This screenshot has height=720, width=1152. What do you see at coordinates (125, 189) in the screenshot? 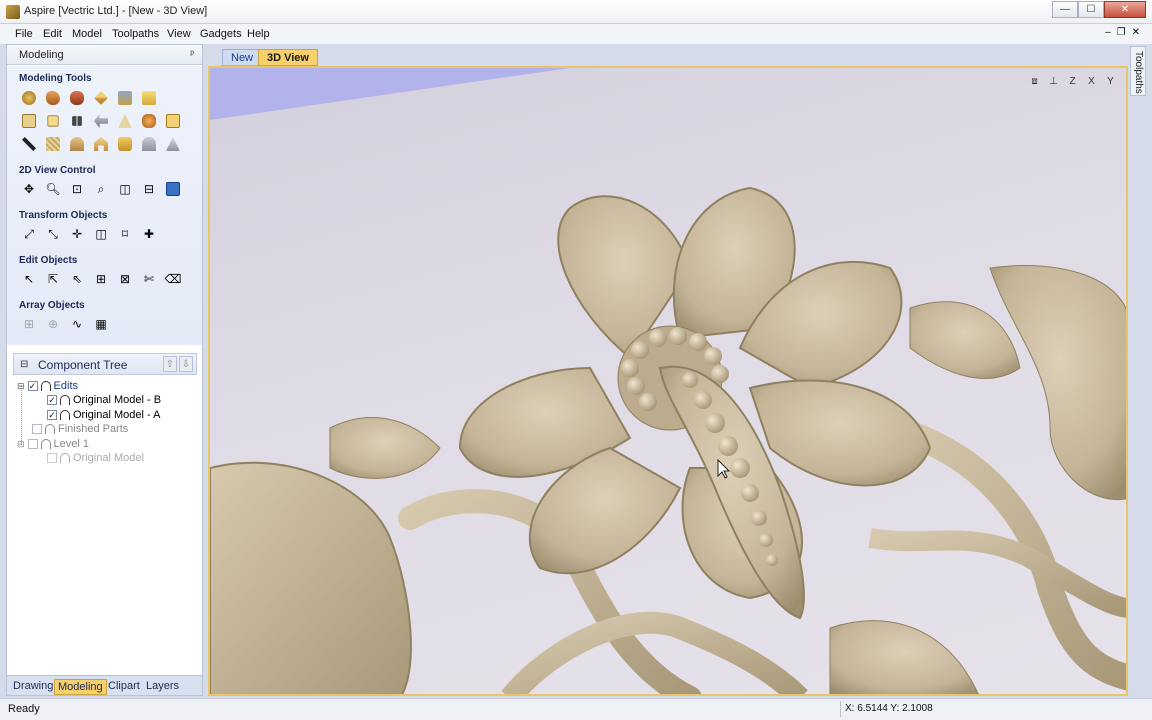
I see `split-view-icon: ◫` at bounding box center [125, 189].